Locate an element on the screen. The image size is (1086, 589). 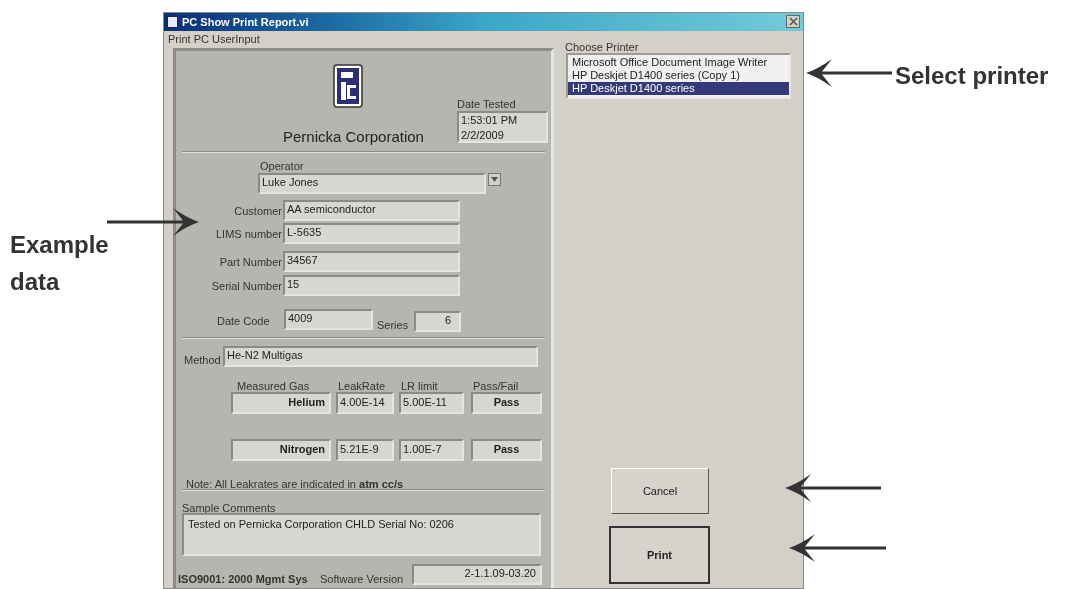
cancel-button: Cancel is located at coordinates (660, 491).